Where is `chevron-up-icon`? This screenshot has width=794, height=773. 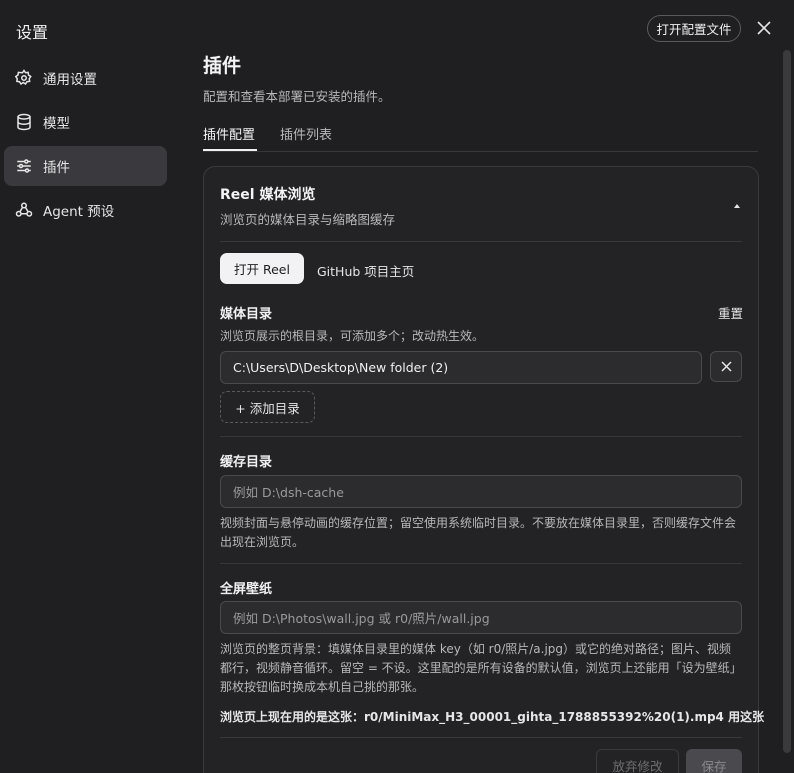
chevron-up-icon is located at coordinates (737, 203).